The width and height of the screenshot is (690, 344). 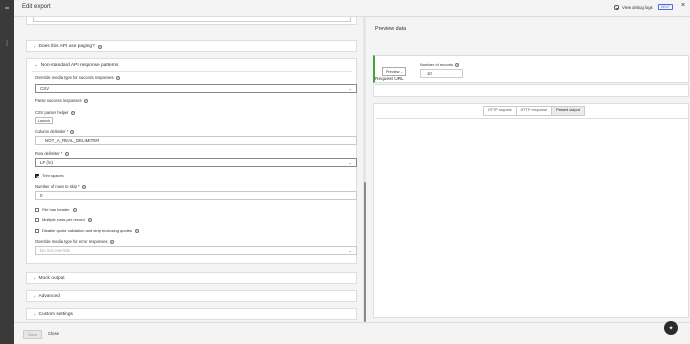 I want to click on multi-rows-label: Multiple rows per record, so click(x=63, y=219).